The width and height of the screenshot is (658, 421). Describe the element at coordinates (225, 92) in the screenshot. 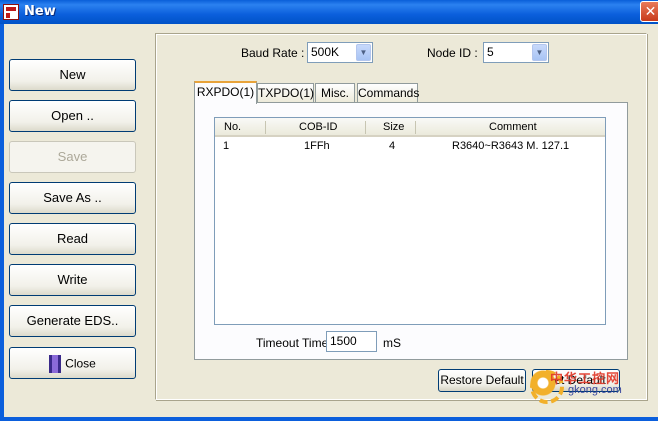

I see `tab-rxpdo: RXPDO(1)` at that location.